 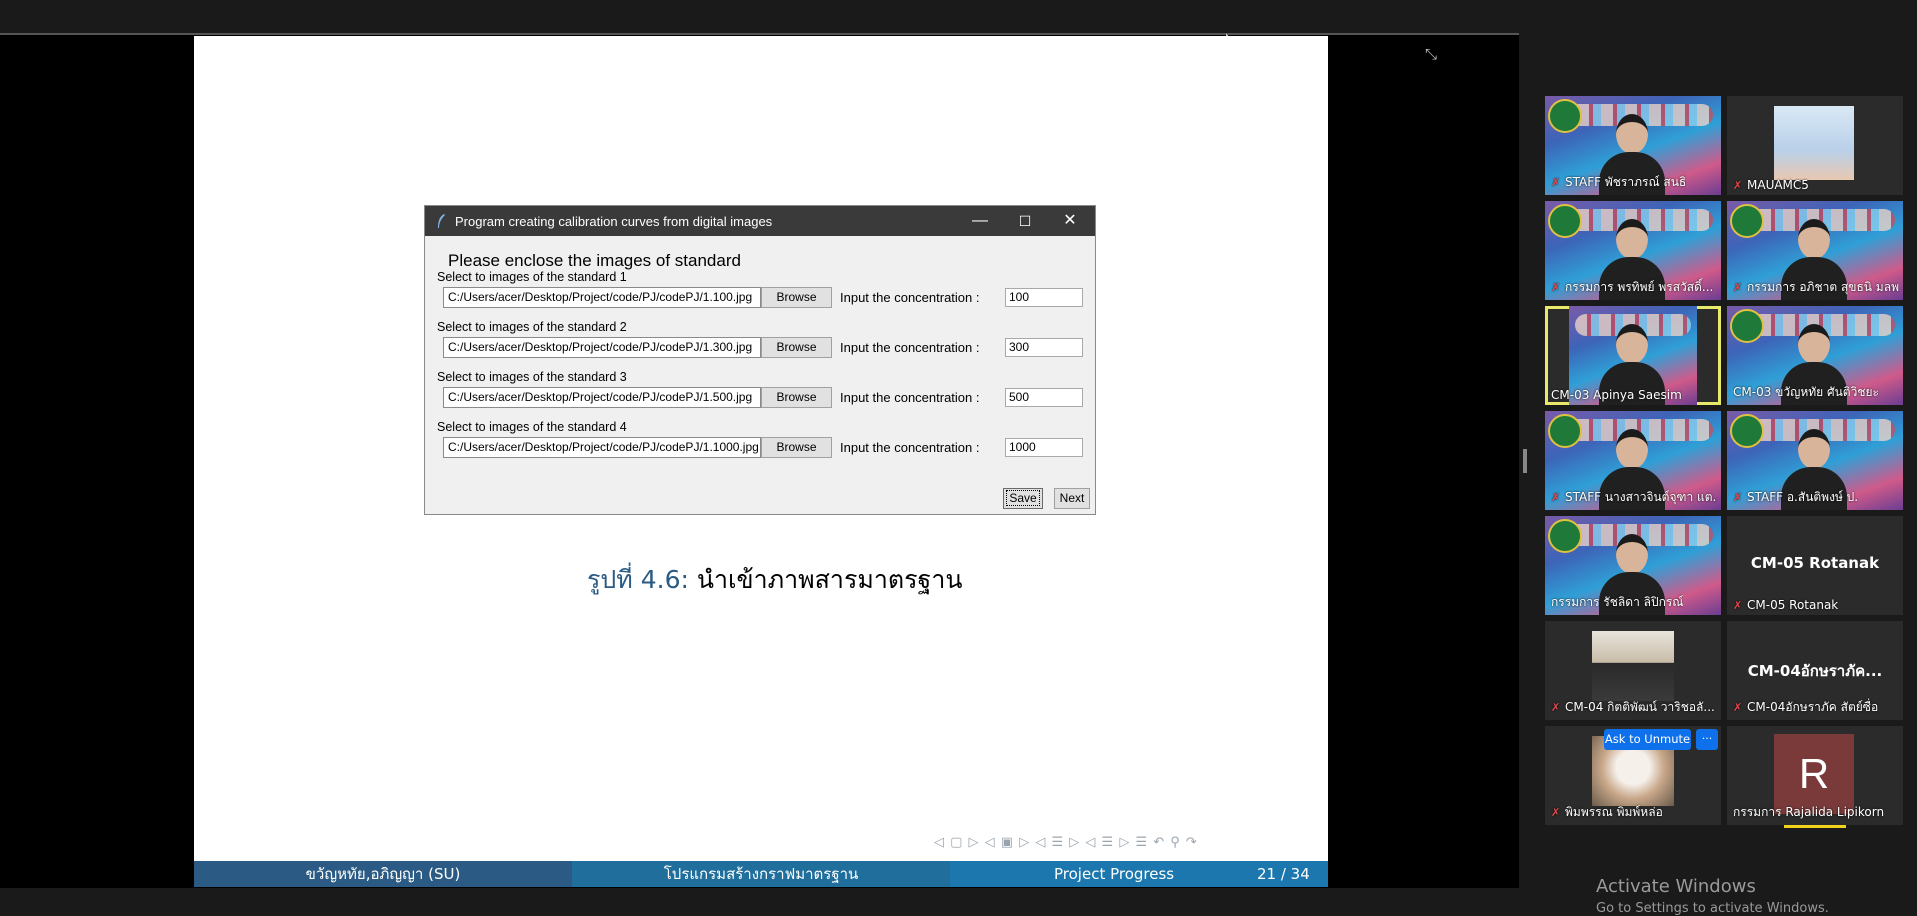 I want to click on participant-name: กรรมการ รัชลิดา ลิปิกรณ์, so click(x=1617, y=602).